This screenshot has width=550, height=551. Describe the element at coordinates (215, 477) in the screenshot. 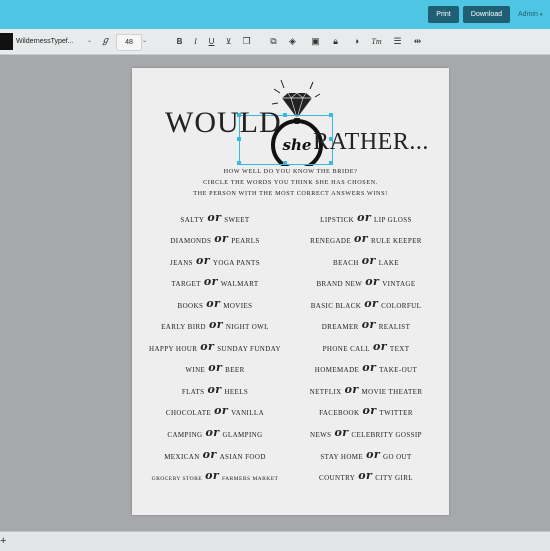

I see `list-item: GROCERY STORE or FARMERS MARKET` at that location.